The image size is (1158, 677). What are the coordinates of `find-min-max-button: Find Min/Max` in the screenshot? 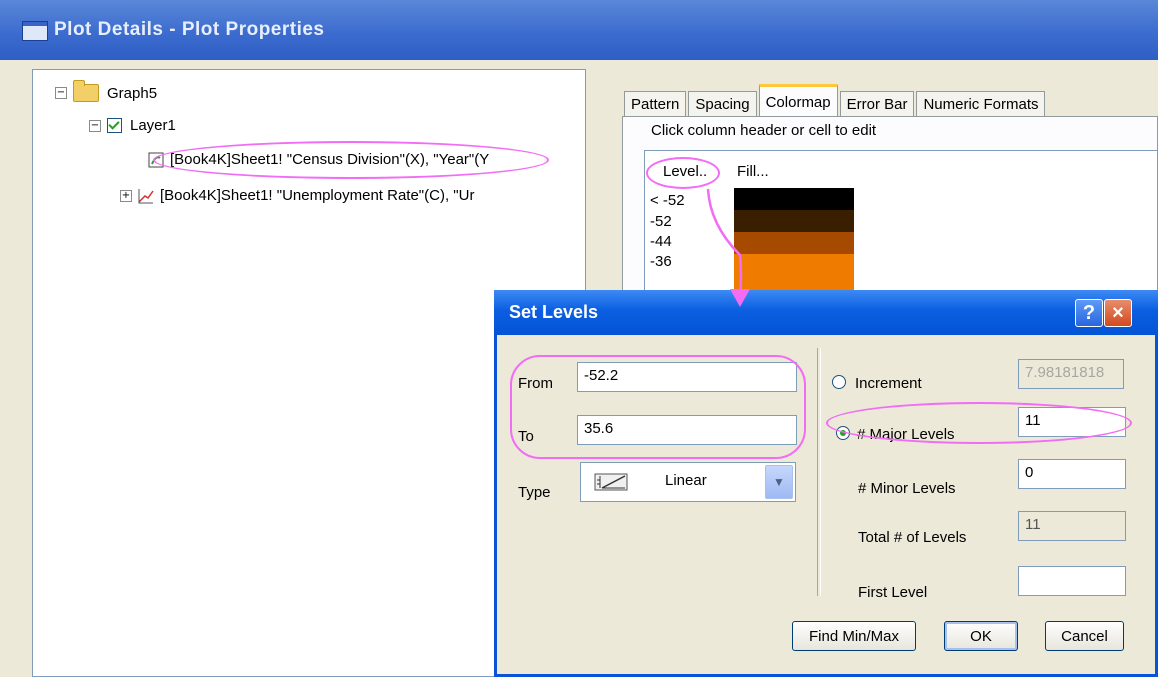 It's located at (854, 636).